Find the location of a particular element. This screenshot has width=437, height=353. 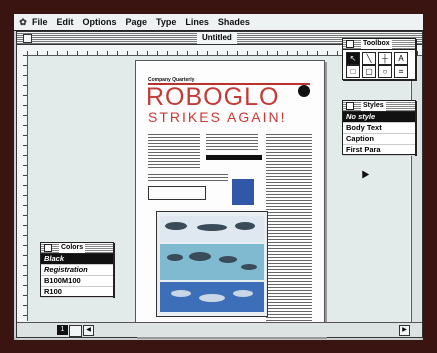

color-item-registration: Registration is located at coordinates (77, 270).